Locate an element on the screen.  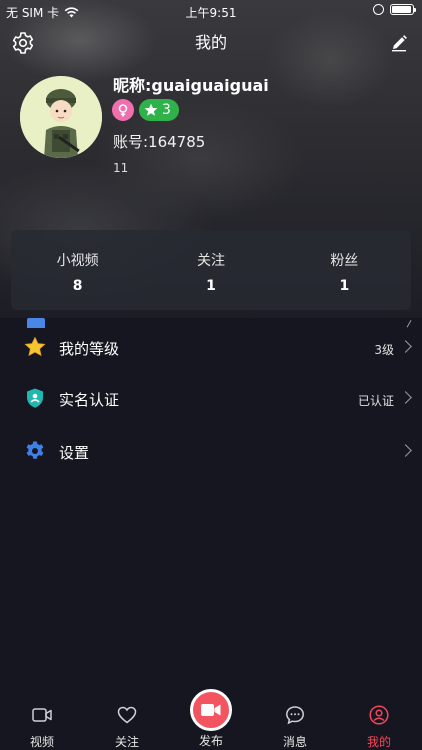
signature: 11 is located at coordinates (121, 168).